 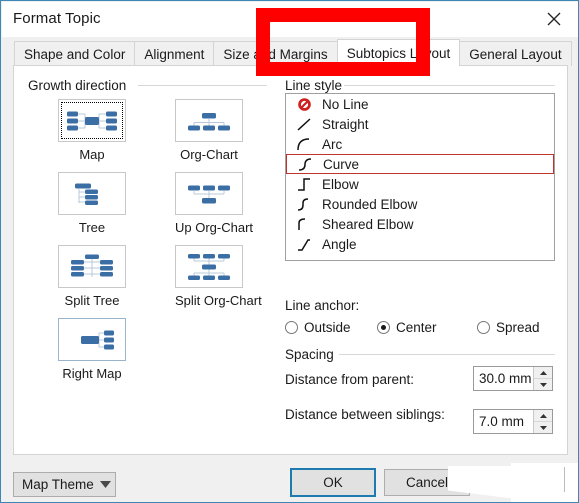 I want to click on growth-direction-option-up-org-chart: Up Org-Chart, so click(x=214, y=203).